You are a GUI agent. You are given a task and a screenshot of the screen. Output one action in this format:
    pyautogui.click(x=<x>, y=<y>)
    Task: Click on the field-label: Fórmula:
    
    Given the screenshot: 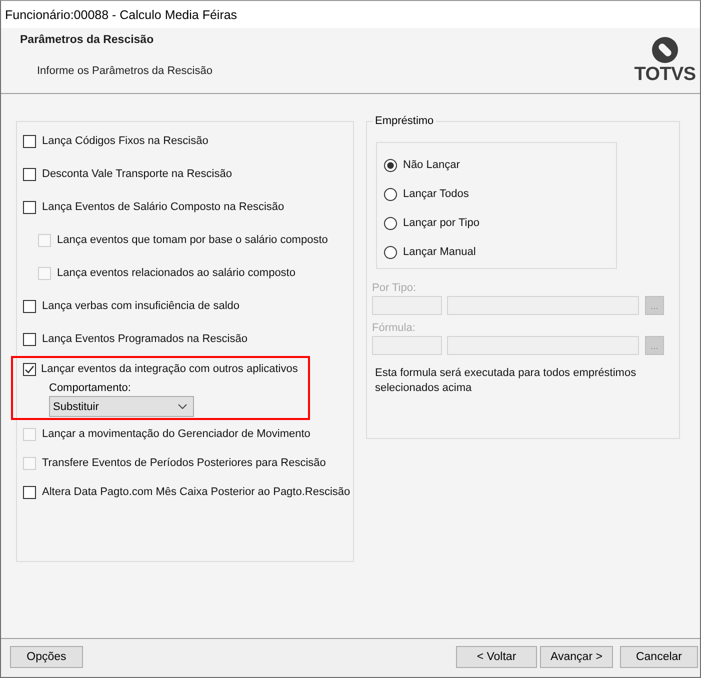 What is the action you would take?
    pyautogui.click(x=394, y=328)
    